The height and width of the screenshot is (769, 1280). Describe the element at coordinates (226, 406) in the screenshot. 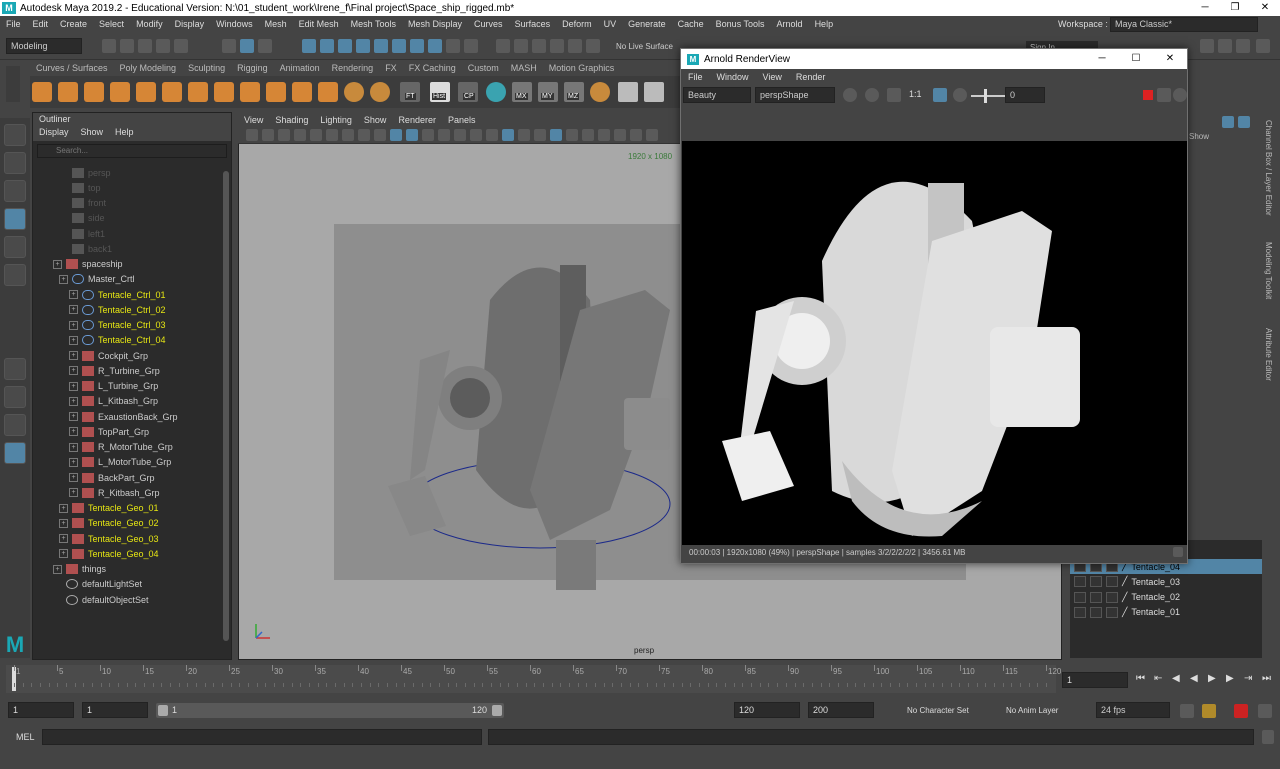

I see `outliner-scrollbar` at that location.